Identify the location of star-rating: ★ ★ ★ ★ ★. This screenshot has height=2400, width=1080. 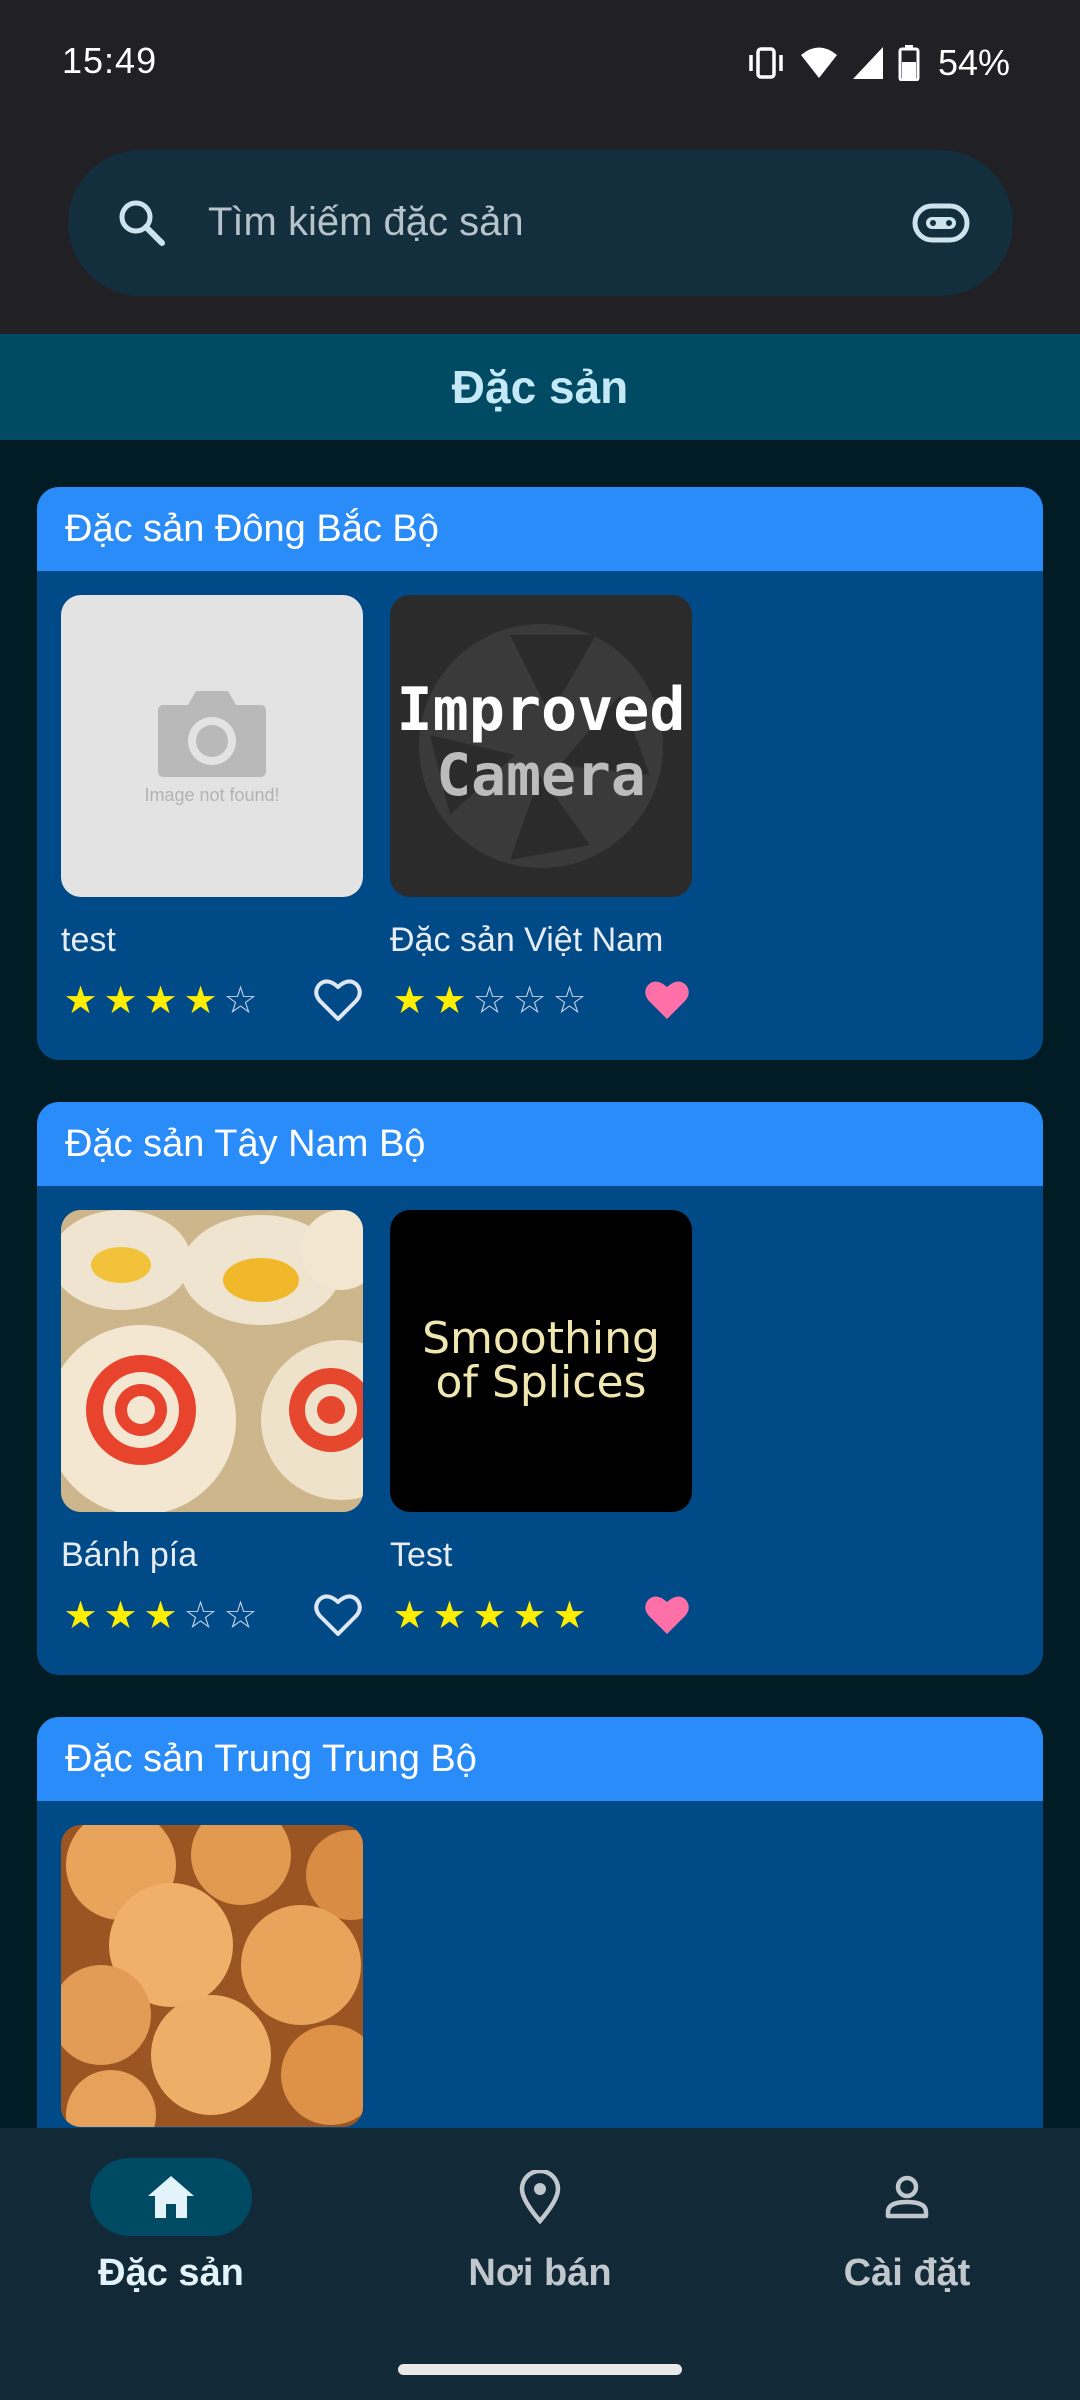
(489, 1616).